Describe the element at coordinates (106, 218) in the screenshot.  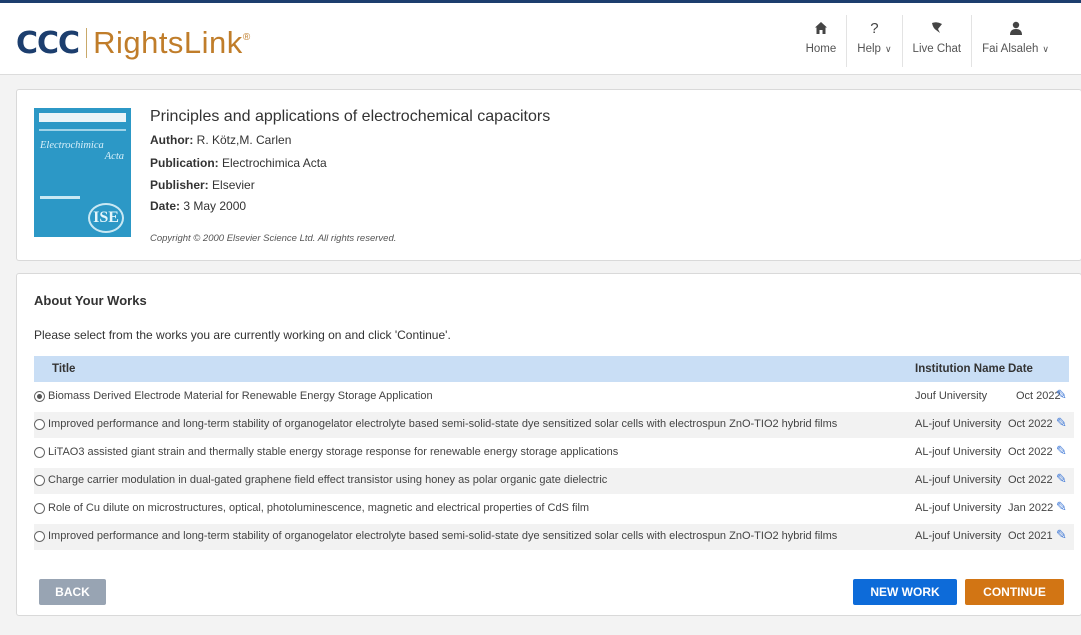
I see `ise-logo: ISE` at that location.